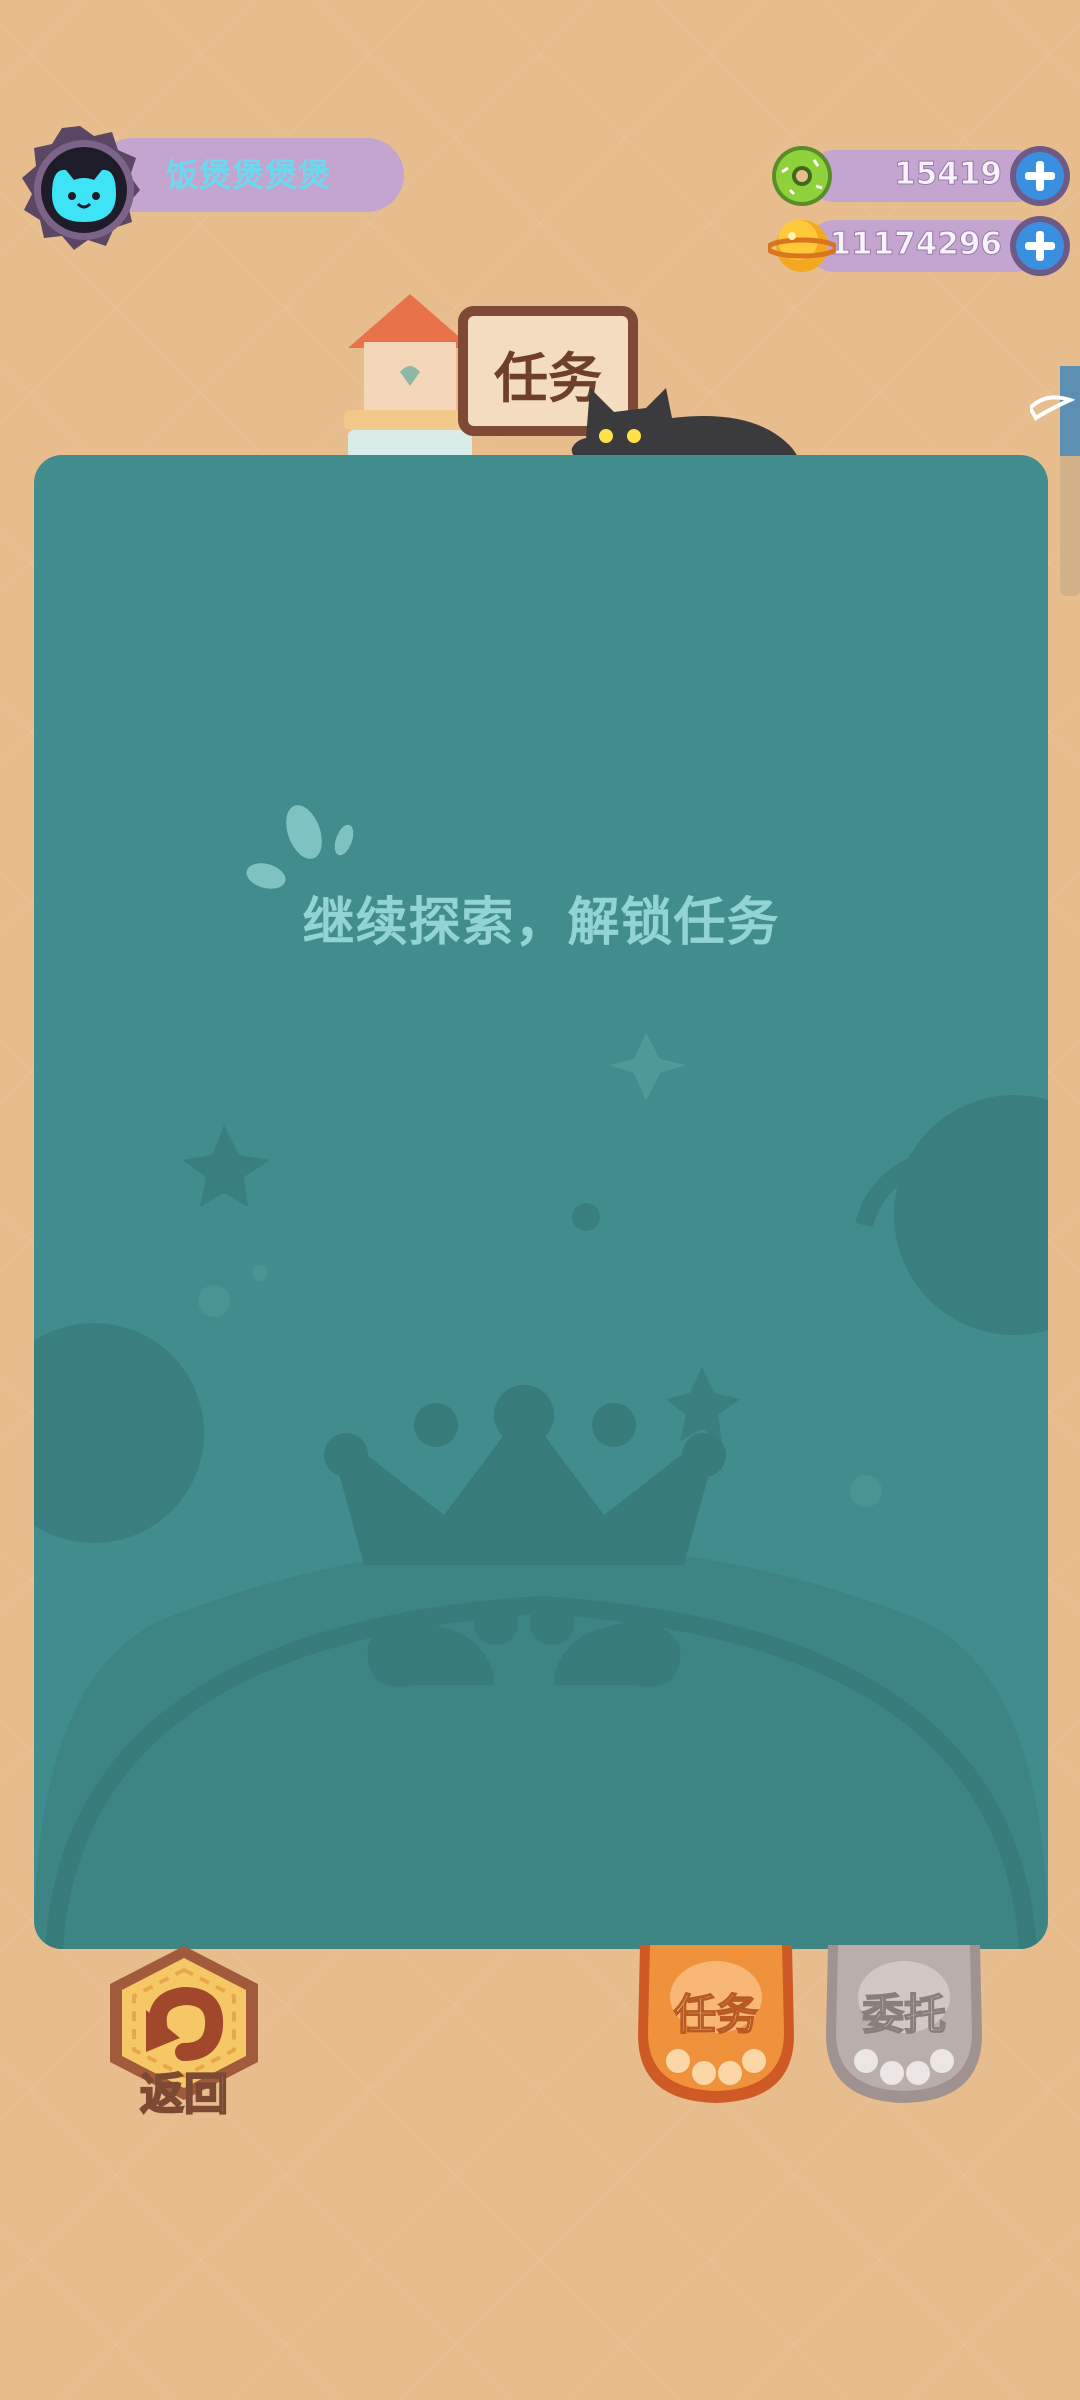 This screenshot has height=2400, width=1080. I want to click on gold-planet-icon, so click(802, 246).